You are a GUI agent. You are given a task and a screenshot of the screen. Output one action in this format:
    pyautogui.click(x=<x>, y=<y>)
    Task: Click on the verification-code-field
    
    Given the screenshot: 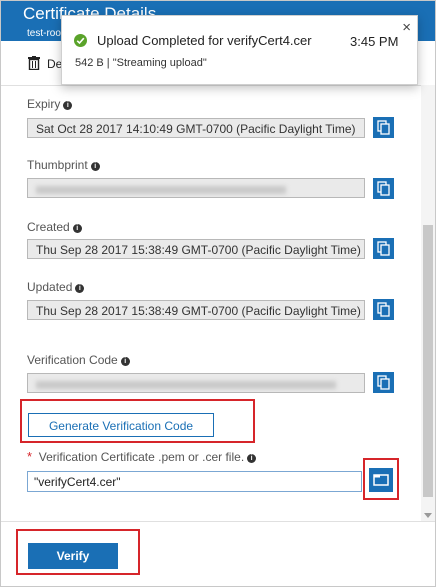 What is the action you would take?
    pyautogui.click(x=196, y=383)
    